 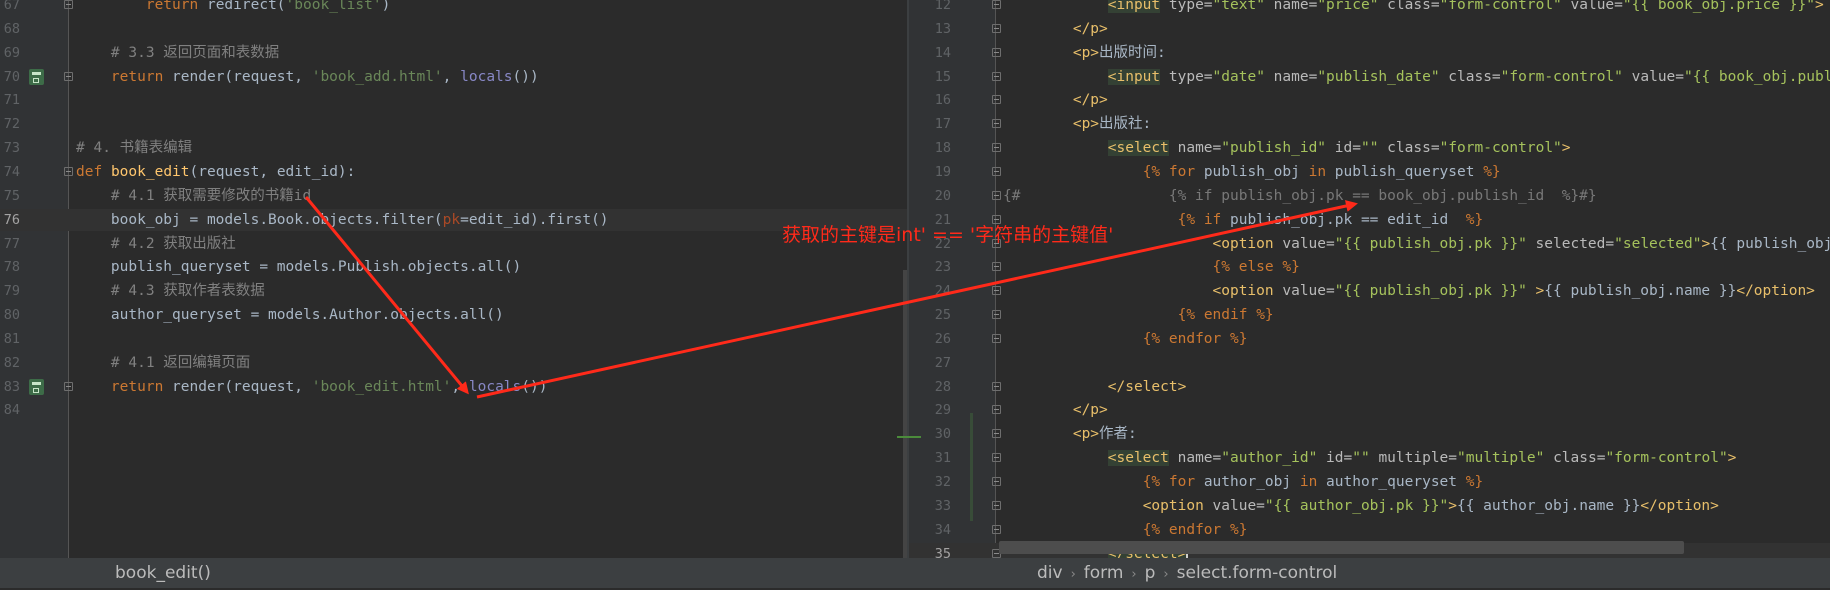 I want to click on breadcrumb-item: form, so click(x=1104, y=573).